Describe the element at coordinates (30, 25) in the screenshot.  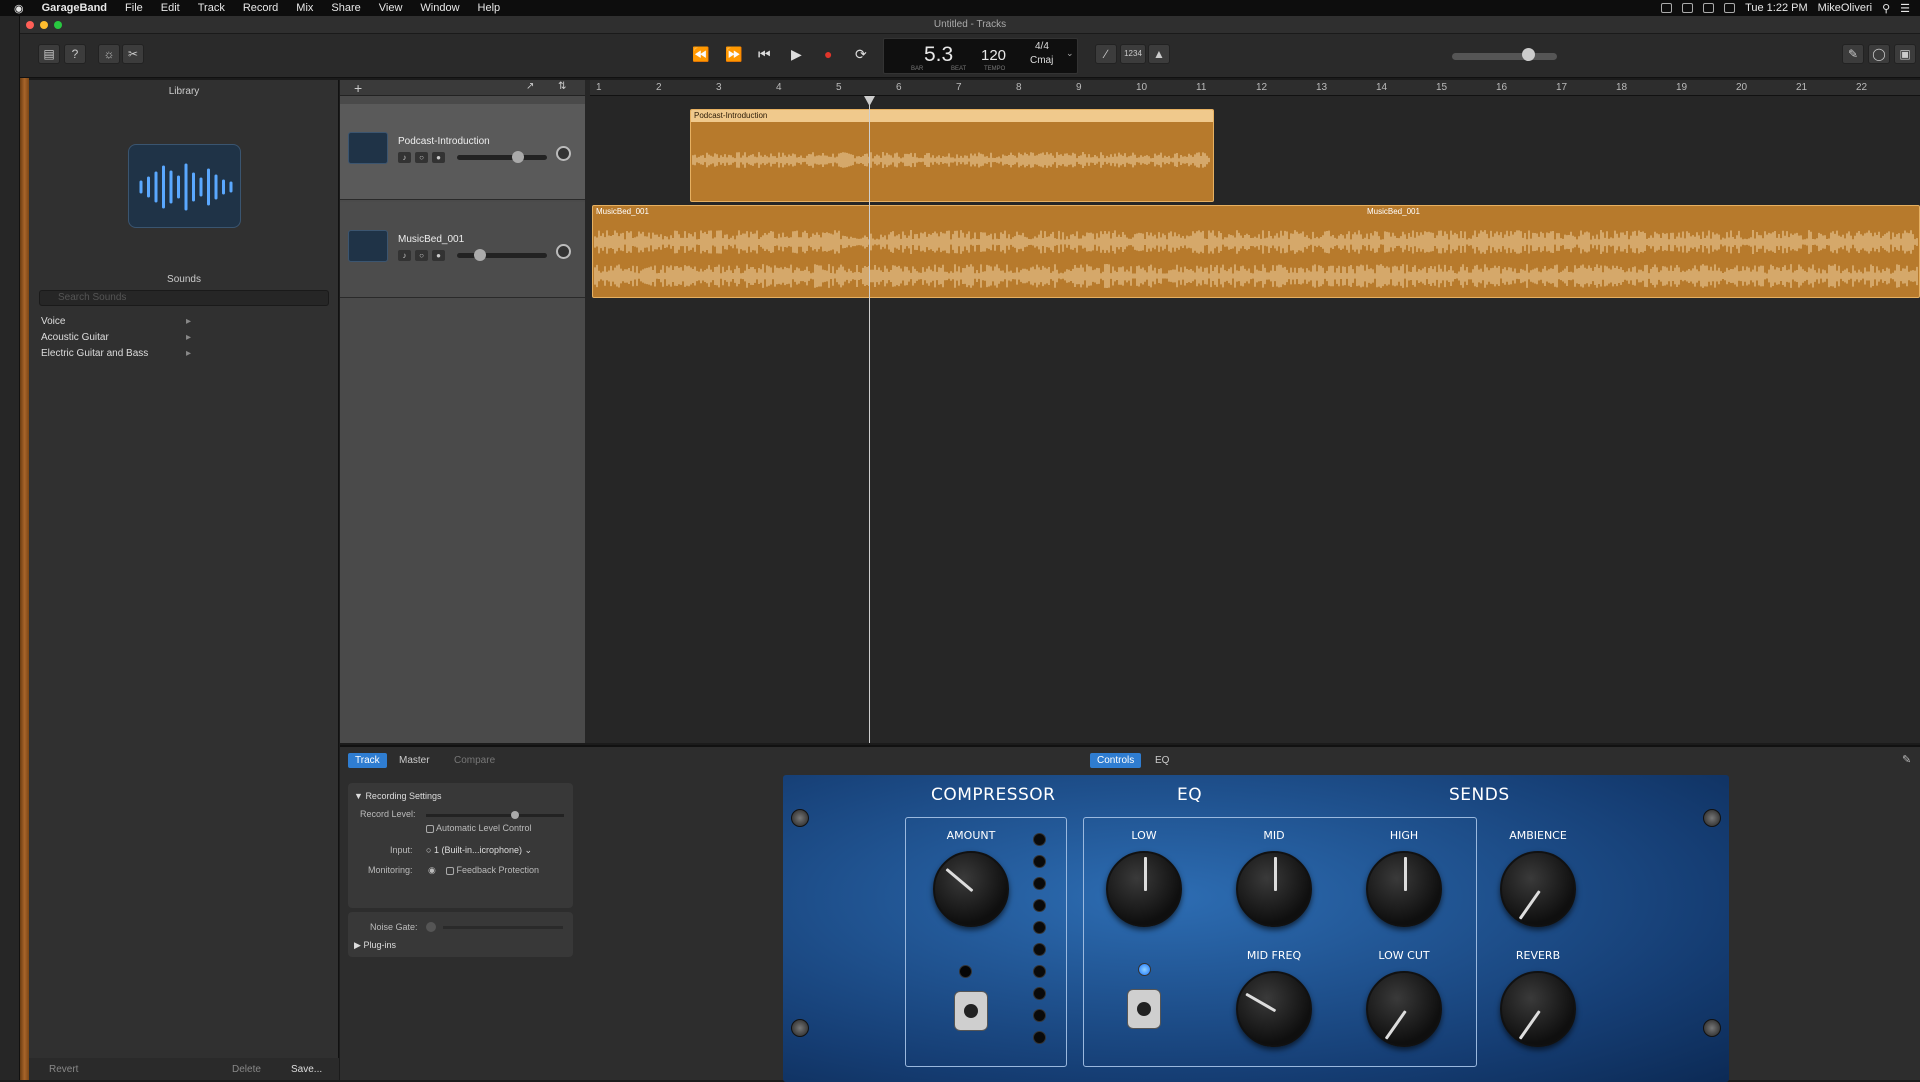
I see `close-window-button` at that location.